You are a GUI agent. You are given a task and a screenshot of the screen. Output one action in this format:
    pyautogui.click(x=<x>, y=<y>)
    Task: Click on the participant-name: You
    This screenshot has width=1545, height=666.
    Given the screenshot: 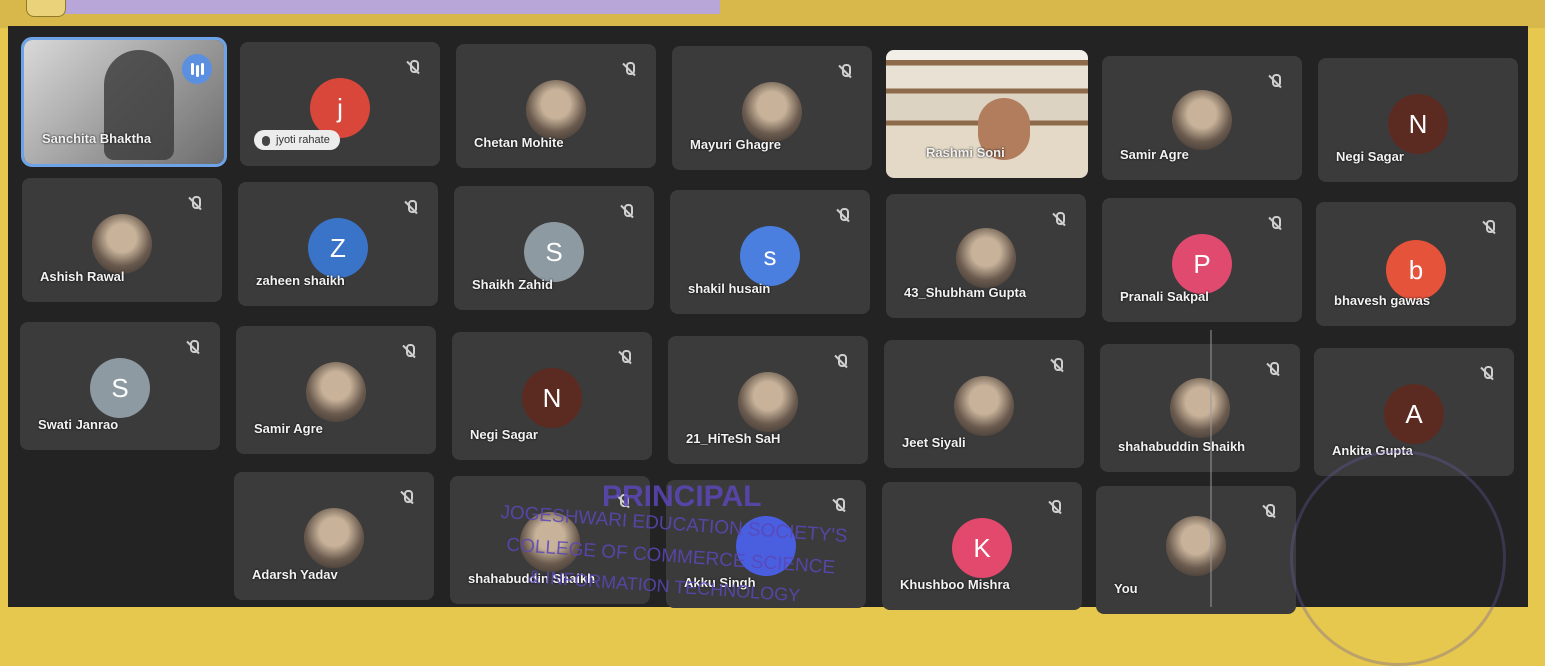 What is the action you would take?
    pyautogui.click(x=1126, y=588)
    